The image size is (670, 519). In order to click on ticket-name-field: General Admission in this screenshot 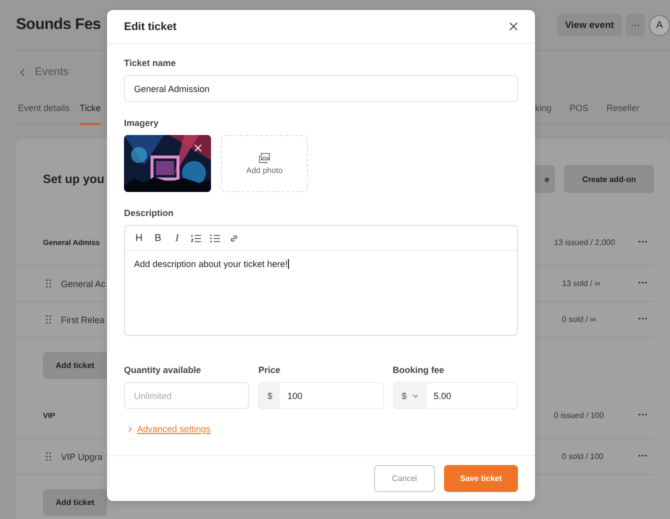, I will do `click(321, 88)`.